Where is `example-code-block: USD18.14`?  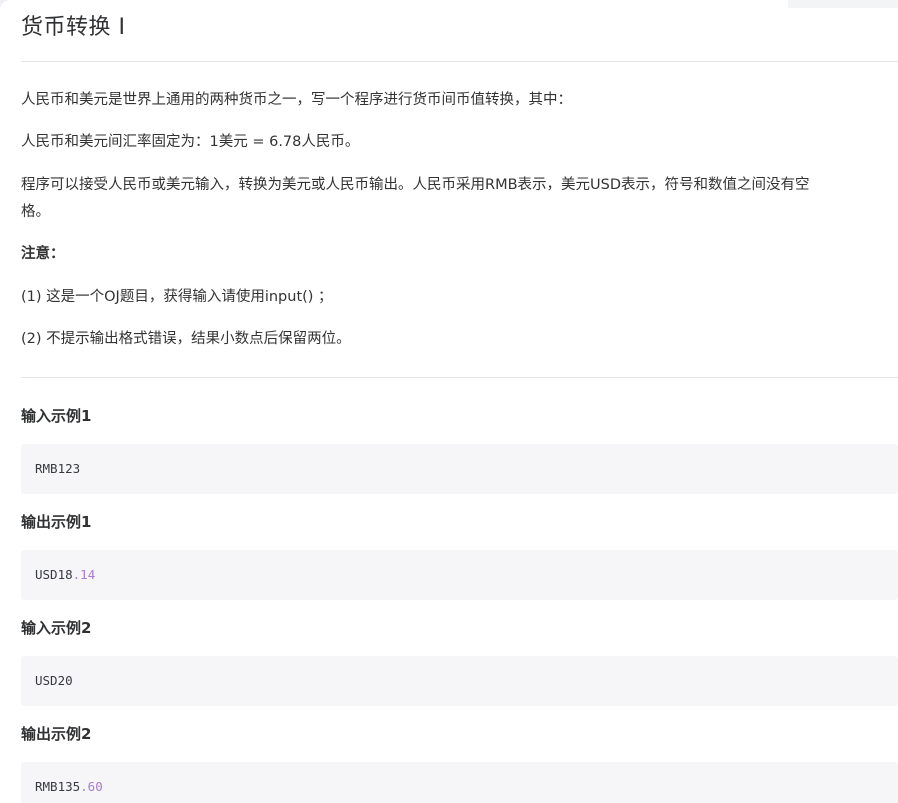 example-code-block: USD18.14 is located at coordinates (459, 575).